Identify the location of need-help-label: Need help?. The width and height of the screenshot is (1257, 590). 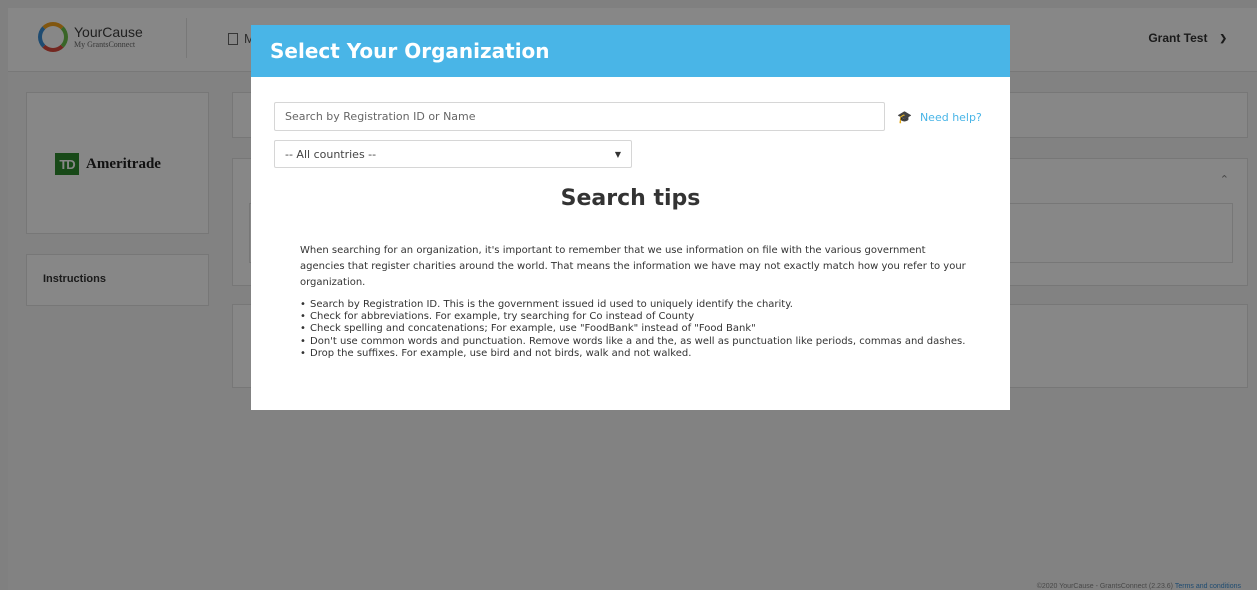
(950, 117).